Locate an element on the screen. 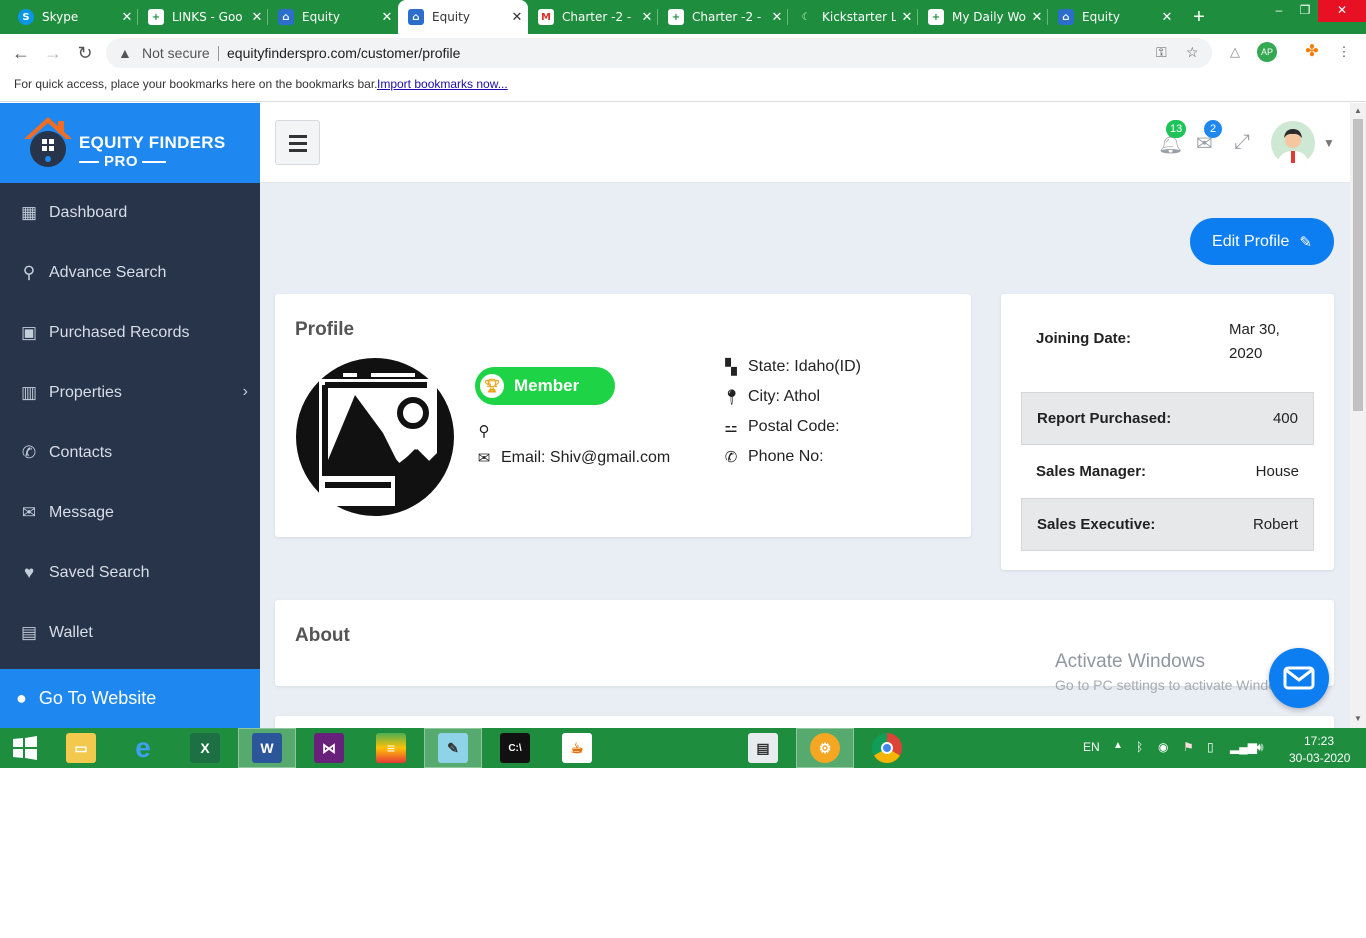 The image size is (1366, 938). report-purchased-label: Report Purchased: is located at coordinates (1104, 418).